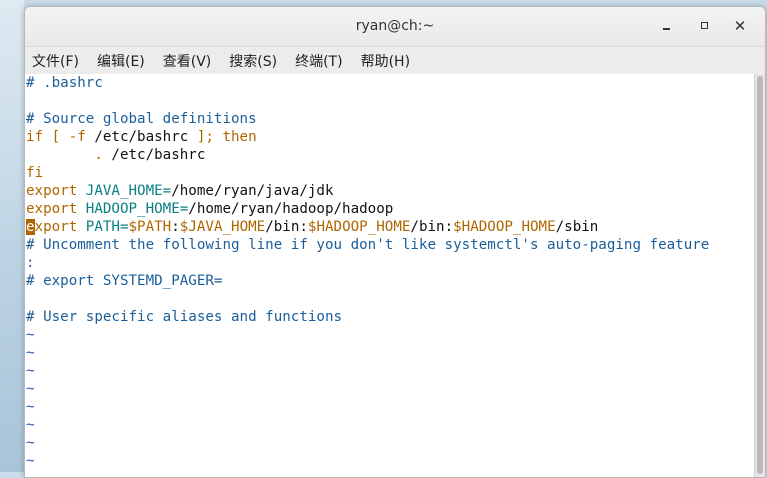 The image size is (767, 478). I want to click on variable-text: JAVA_HOME=, so click(128, 191).